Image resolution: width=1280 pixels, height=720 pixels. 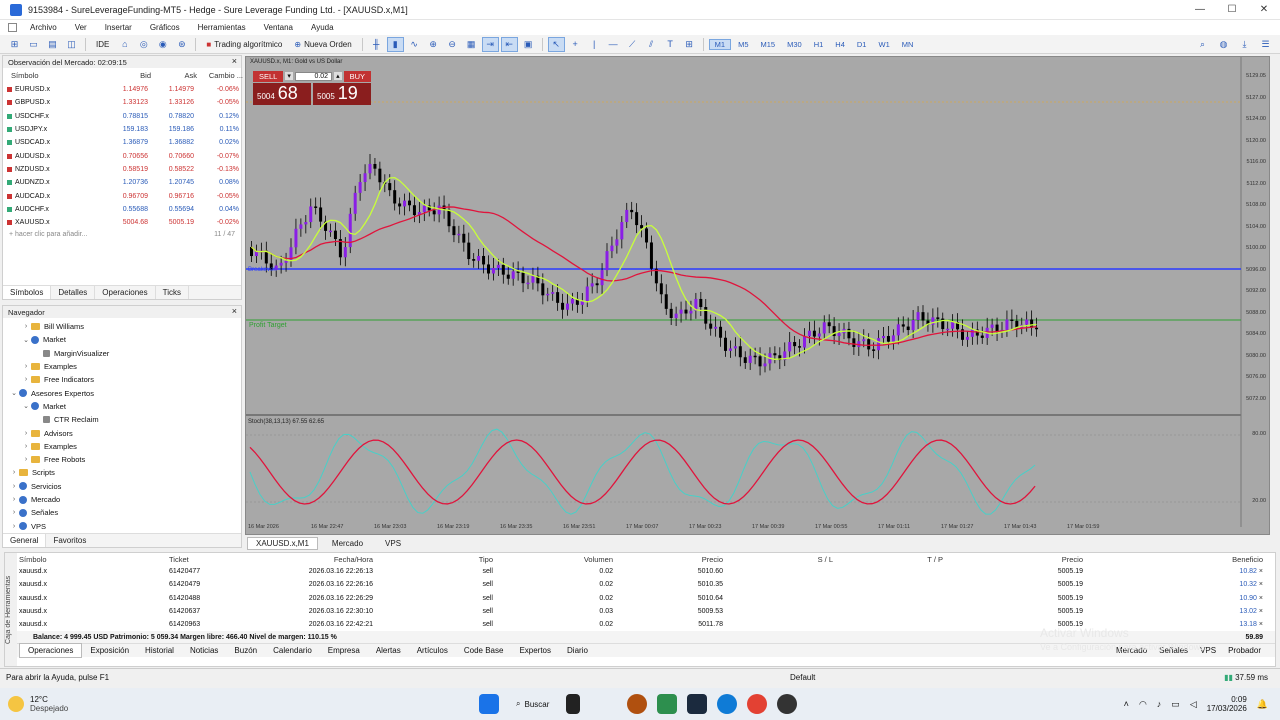 What do you see at coordinates (908, 44) in the screenshot?
I see `timeframe-mn: MN` at bounding box center [908, 44].